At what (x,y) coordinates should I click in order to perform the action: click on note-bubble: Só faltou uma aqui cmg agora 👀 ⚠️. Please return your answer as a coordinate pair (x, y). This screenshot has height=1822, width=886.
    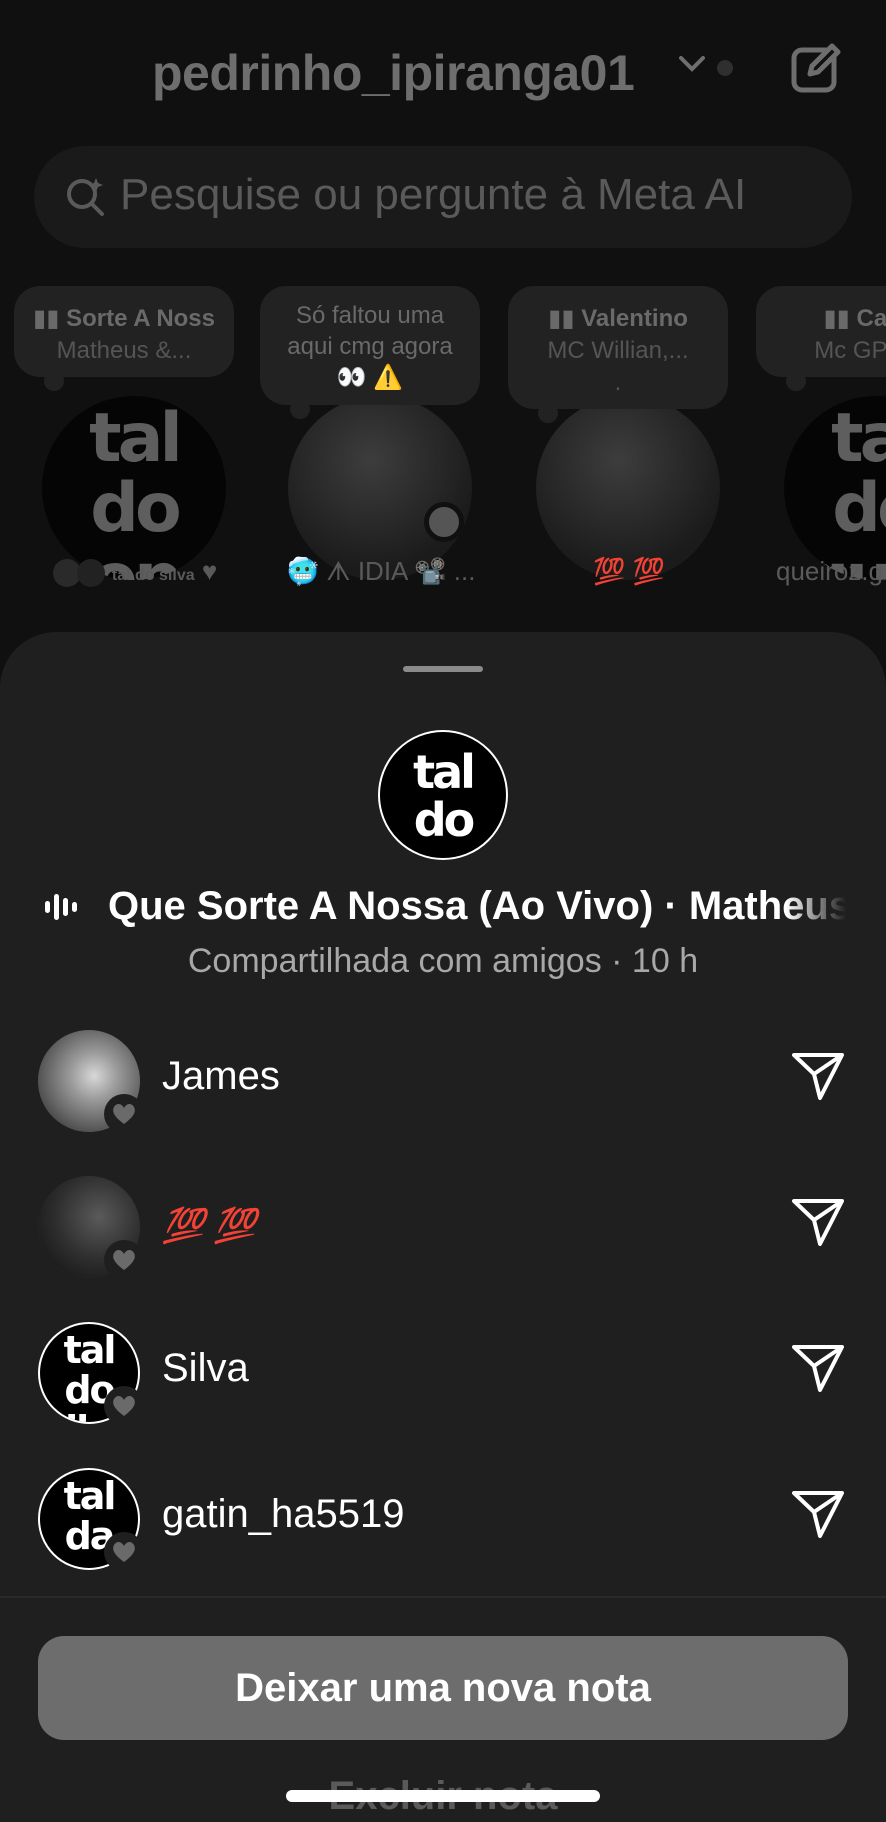
    Looking at the image, I should click on (370, 352).